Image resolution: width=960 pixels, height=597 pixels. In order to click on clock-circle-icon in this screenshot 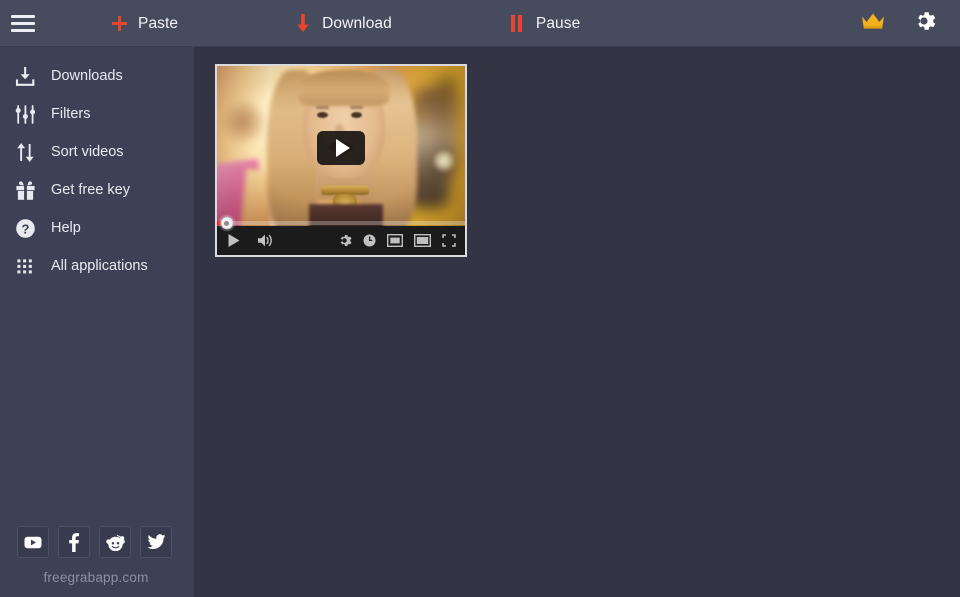, I will do `click(369, 240)`.